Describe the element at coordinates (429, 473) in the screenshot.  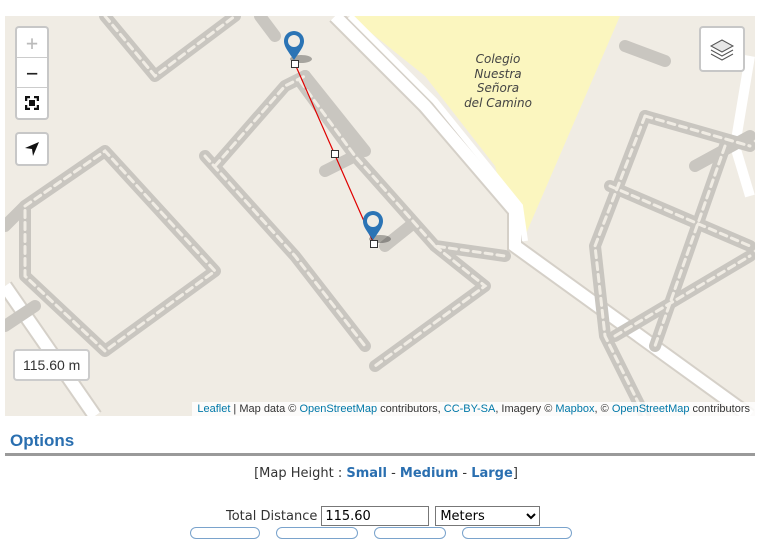
I see `map-height-medium-link: Medium` at that location.